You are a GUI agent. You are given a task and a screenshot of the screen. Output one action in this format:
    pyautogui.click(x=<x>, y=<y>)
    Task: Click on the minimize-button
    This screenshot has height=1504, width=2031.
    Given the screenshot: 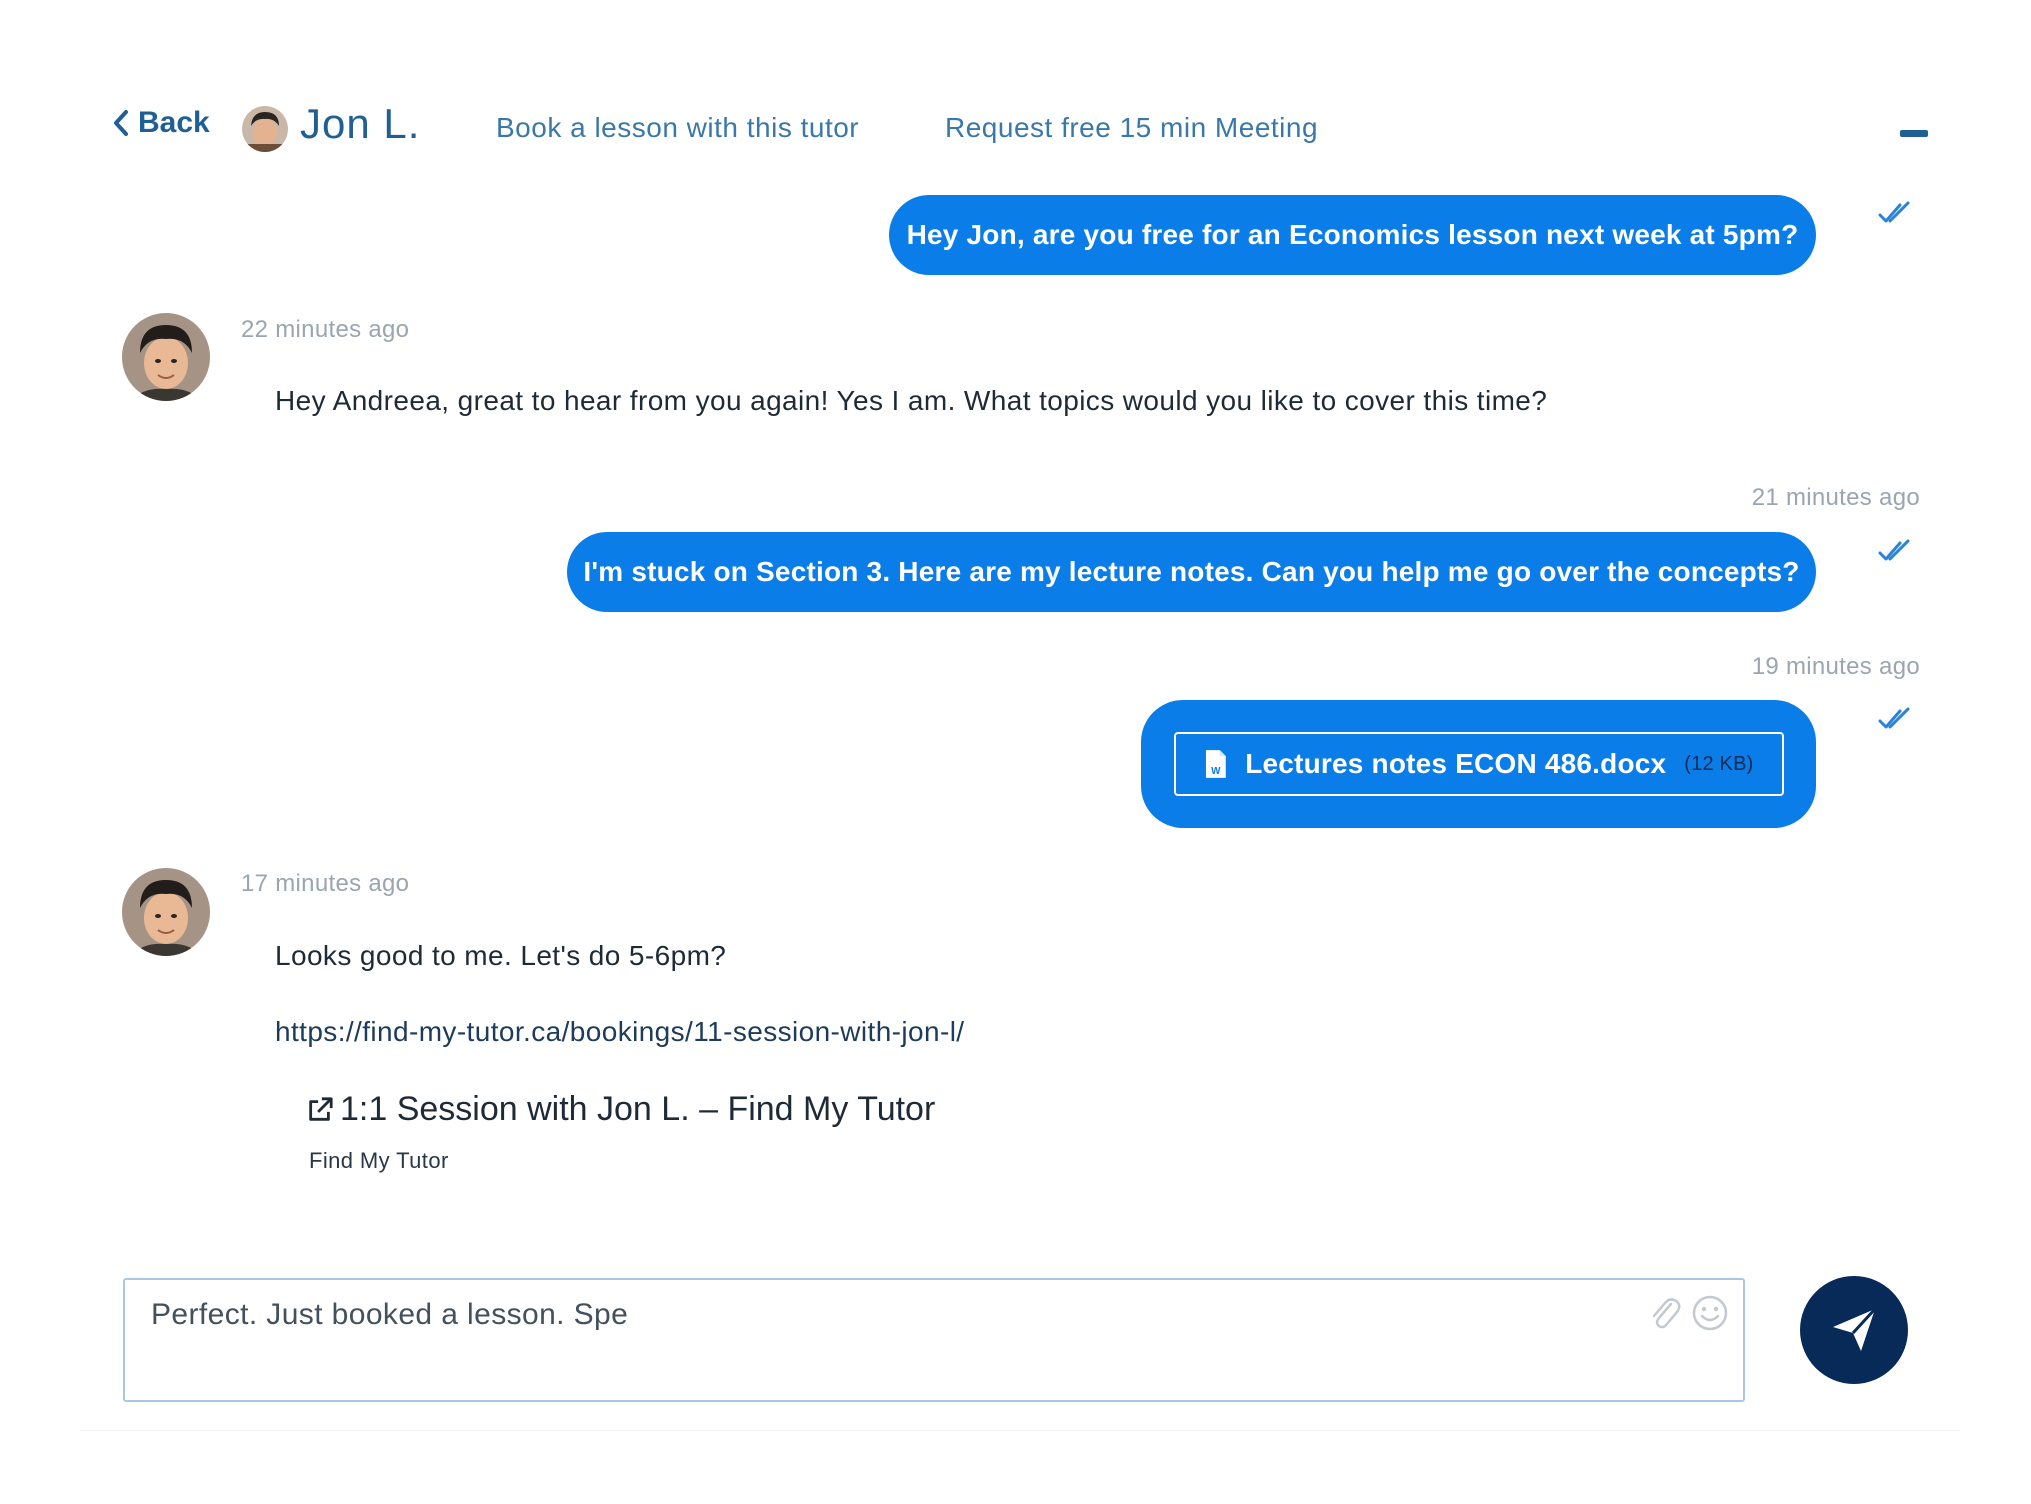 What is the action you would take?
    pyautogui.click(x=1914, y=133)
    